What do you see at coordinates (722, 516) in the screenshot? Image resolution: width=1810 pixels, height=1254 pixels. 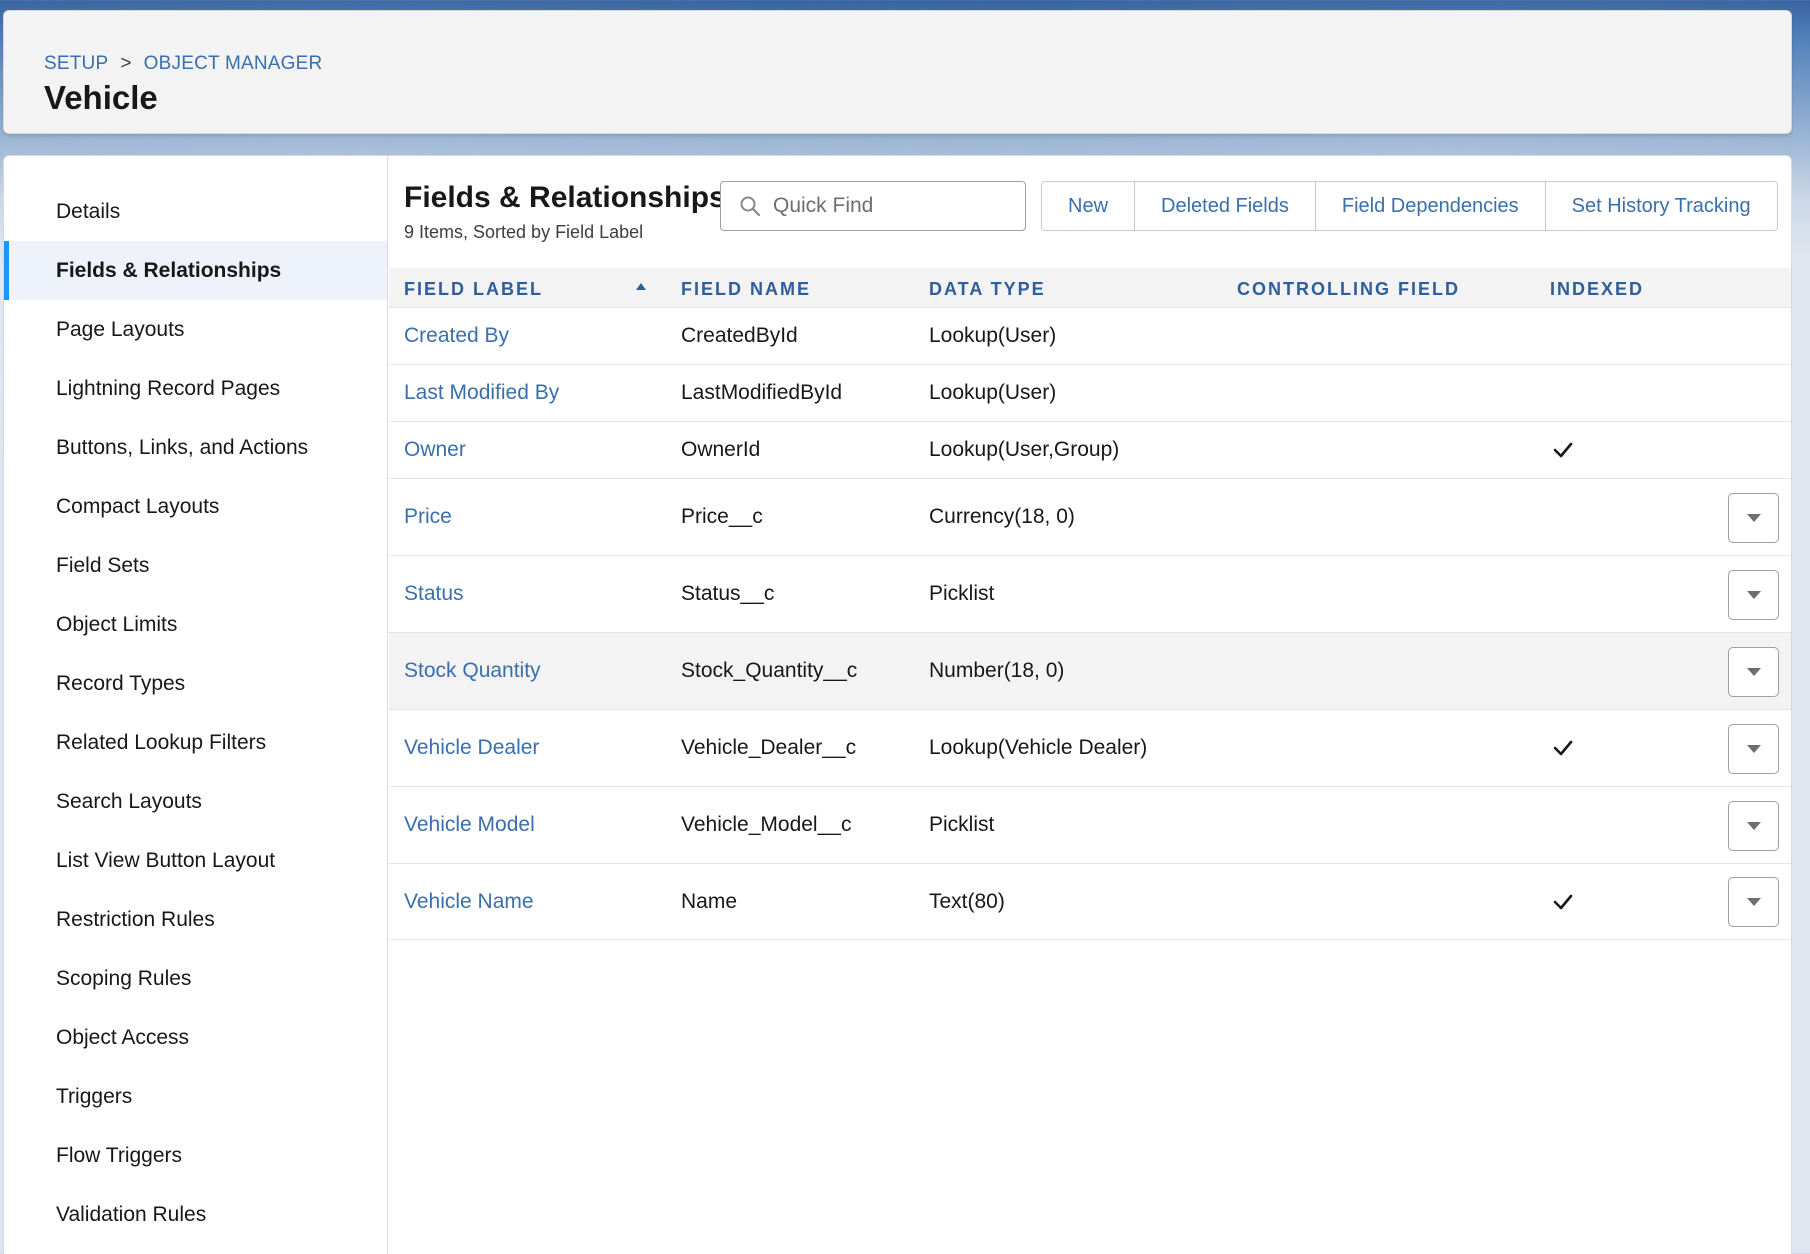 I see `field-name-cell: Price__c` at bounding box center [722, 516].